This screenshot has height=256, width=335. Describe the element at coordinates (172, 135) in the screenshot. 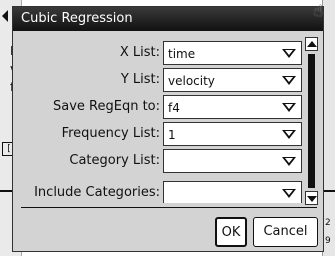

I see `frequency-list-value: 1` at that location.